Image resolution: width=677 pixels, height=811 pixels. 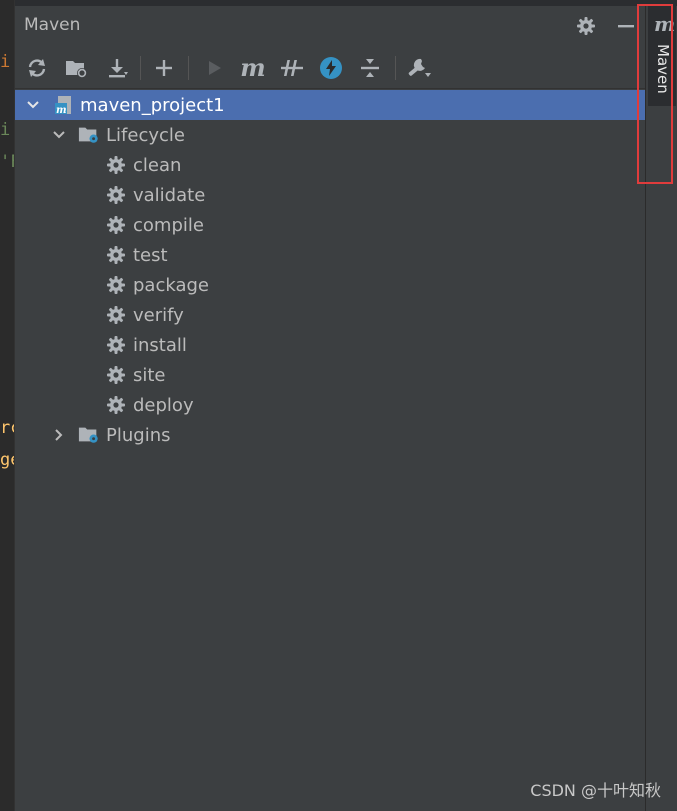 What do you see at coordinates (330, 345) in the screenshot?
I see `tree-item-goal: install` at bounding box center [330, 345].